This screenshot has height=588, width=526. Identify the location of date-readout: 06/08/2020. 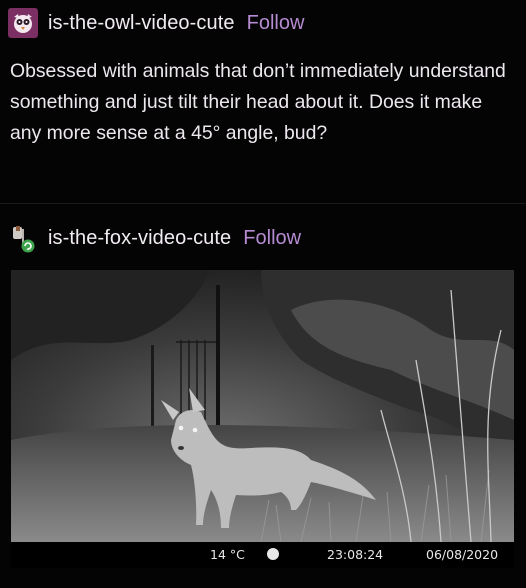
(462, 554).